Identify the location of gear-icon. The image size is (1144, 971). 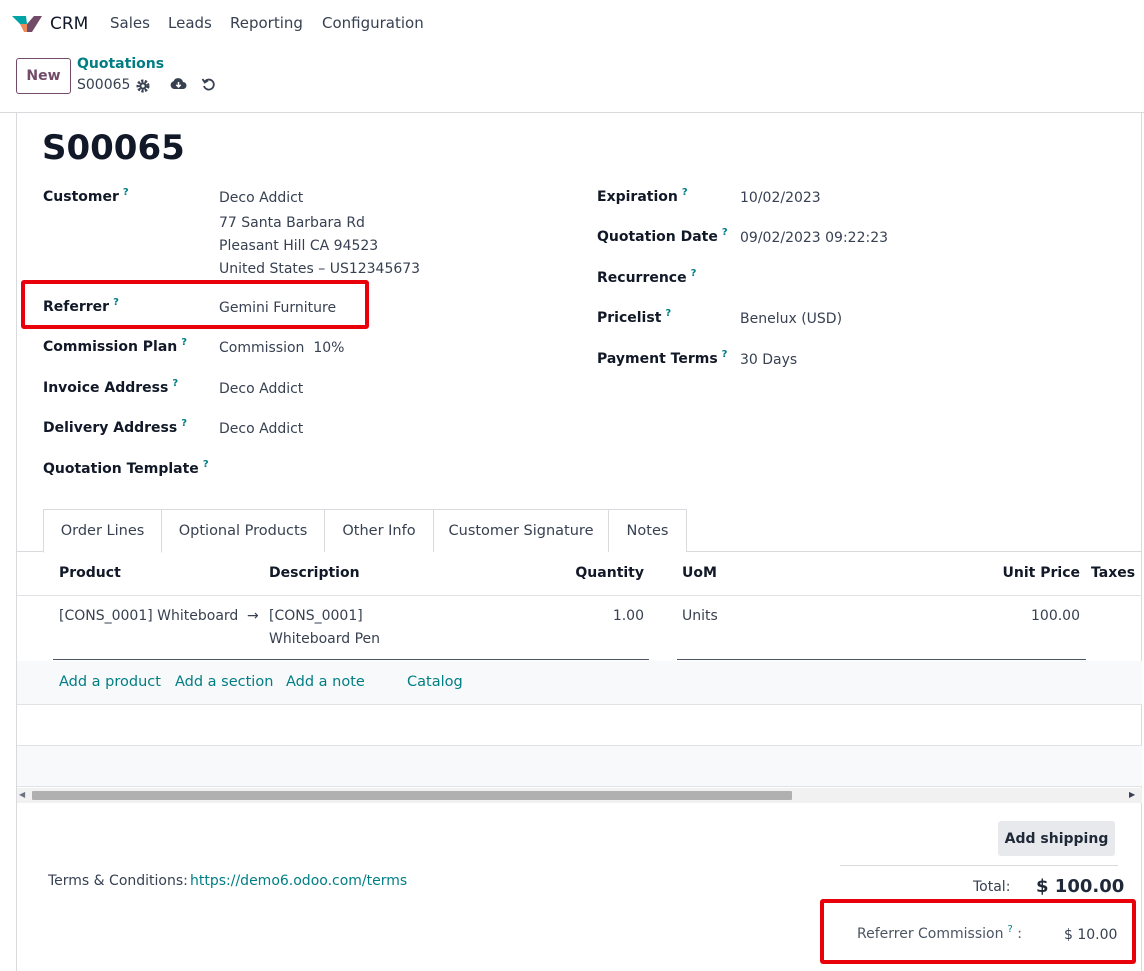
(143, 86).